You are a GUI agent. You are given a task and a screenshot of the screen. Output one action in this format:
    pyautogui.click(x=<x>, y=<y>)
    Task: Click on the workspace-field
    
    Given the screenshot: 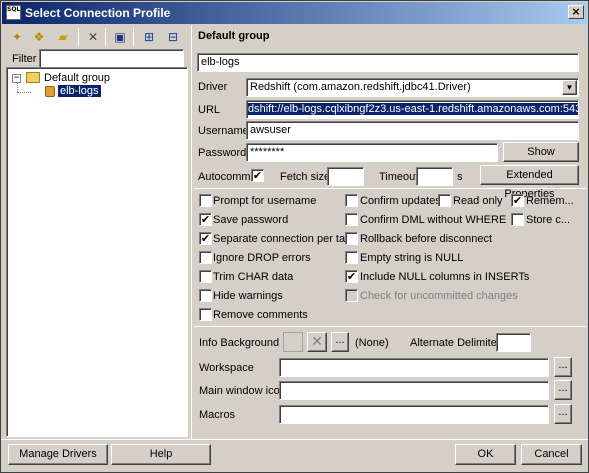 What is the action you would take?
    pyautogui.click(x=414, y=367)
    